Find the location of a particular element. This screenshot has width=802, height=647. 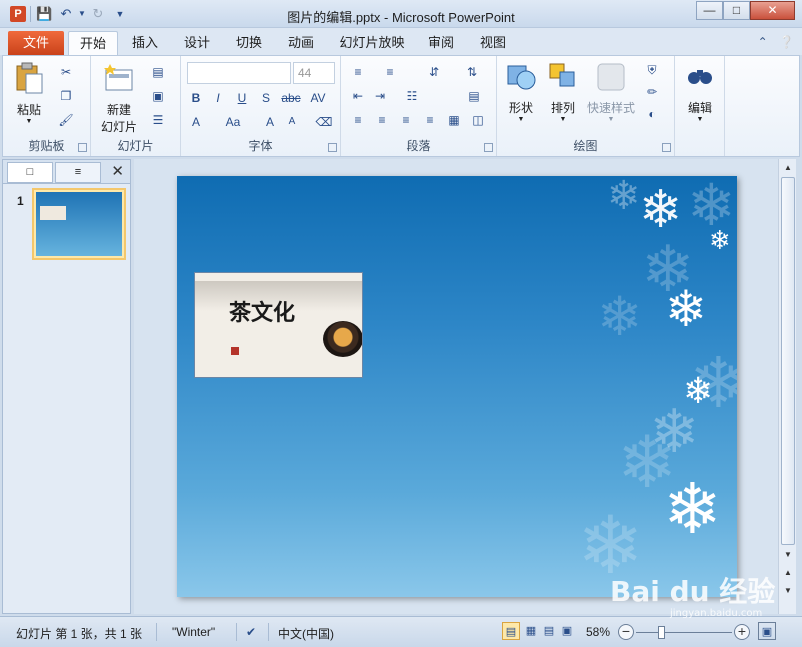

tab-slideshow: 幻灯片放映 is located at coordinates (372, 43).